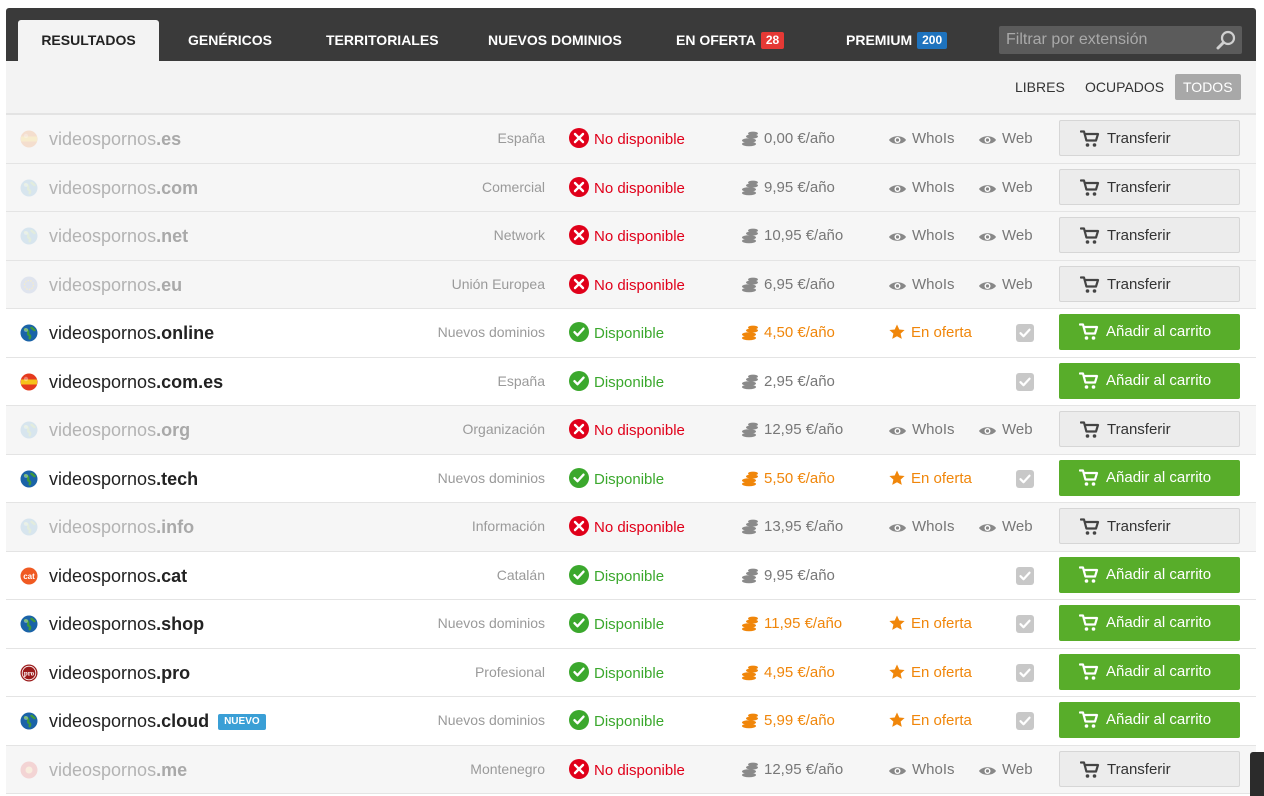  What do you see at coordinates (1105, 40) in the screenshot?
I see `extension-filter-input` at bounding box center [1105, 40].